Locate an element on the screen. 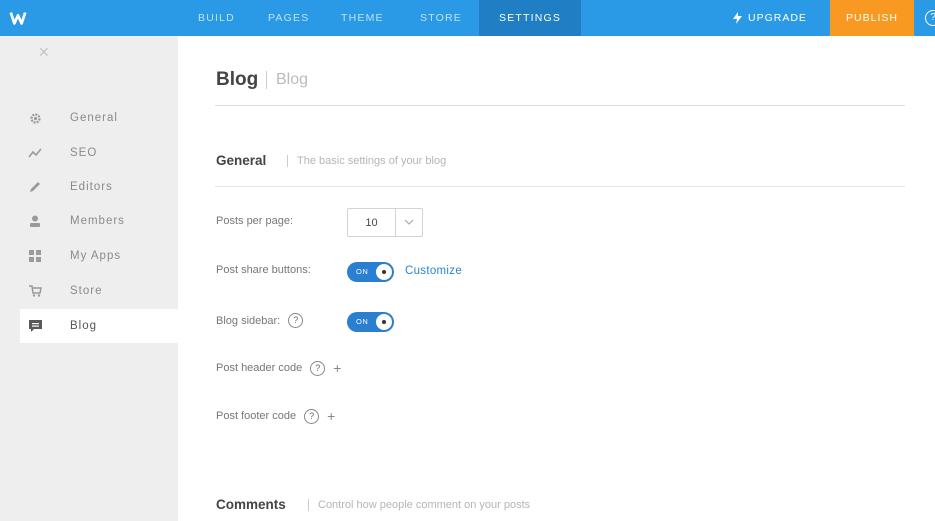 The height and width of the screenshot is (521, 935). post-header-code-label: Post header code is located at coordinates (259, 368).